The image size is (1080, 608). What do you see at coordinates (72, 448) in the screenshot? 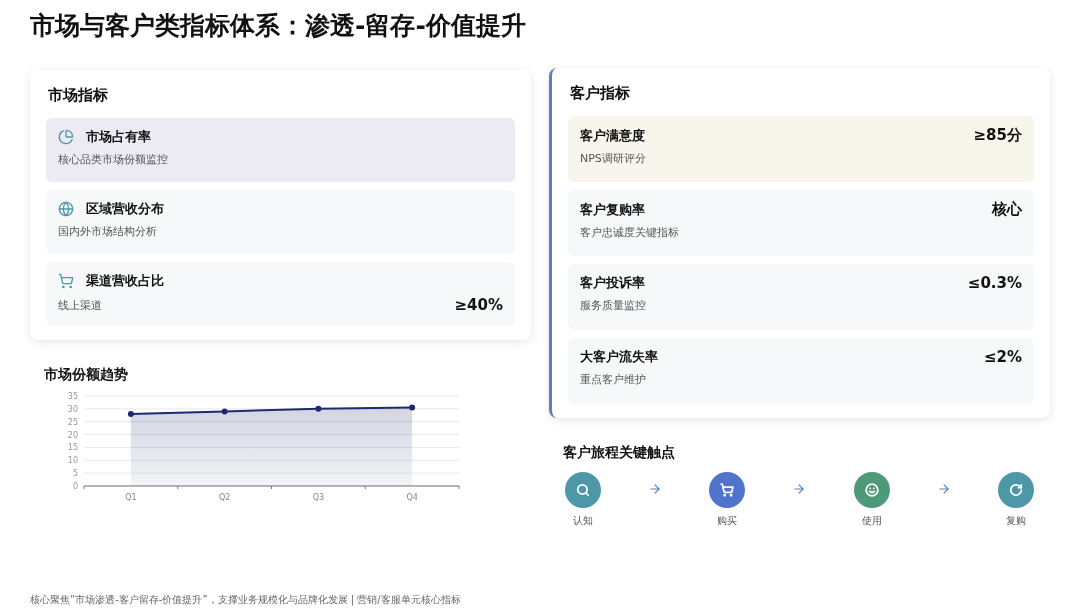
I see `y-tick-label: 15` at bounding box center [72, 448].